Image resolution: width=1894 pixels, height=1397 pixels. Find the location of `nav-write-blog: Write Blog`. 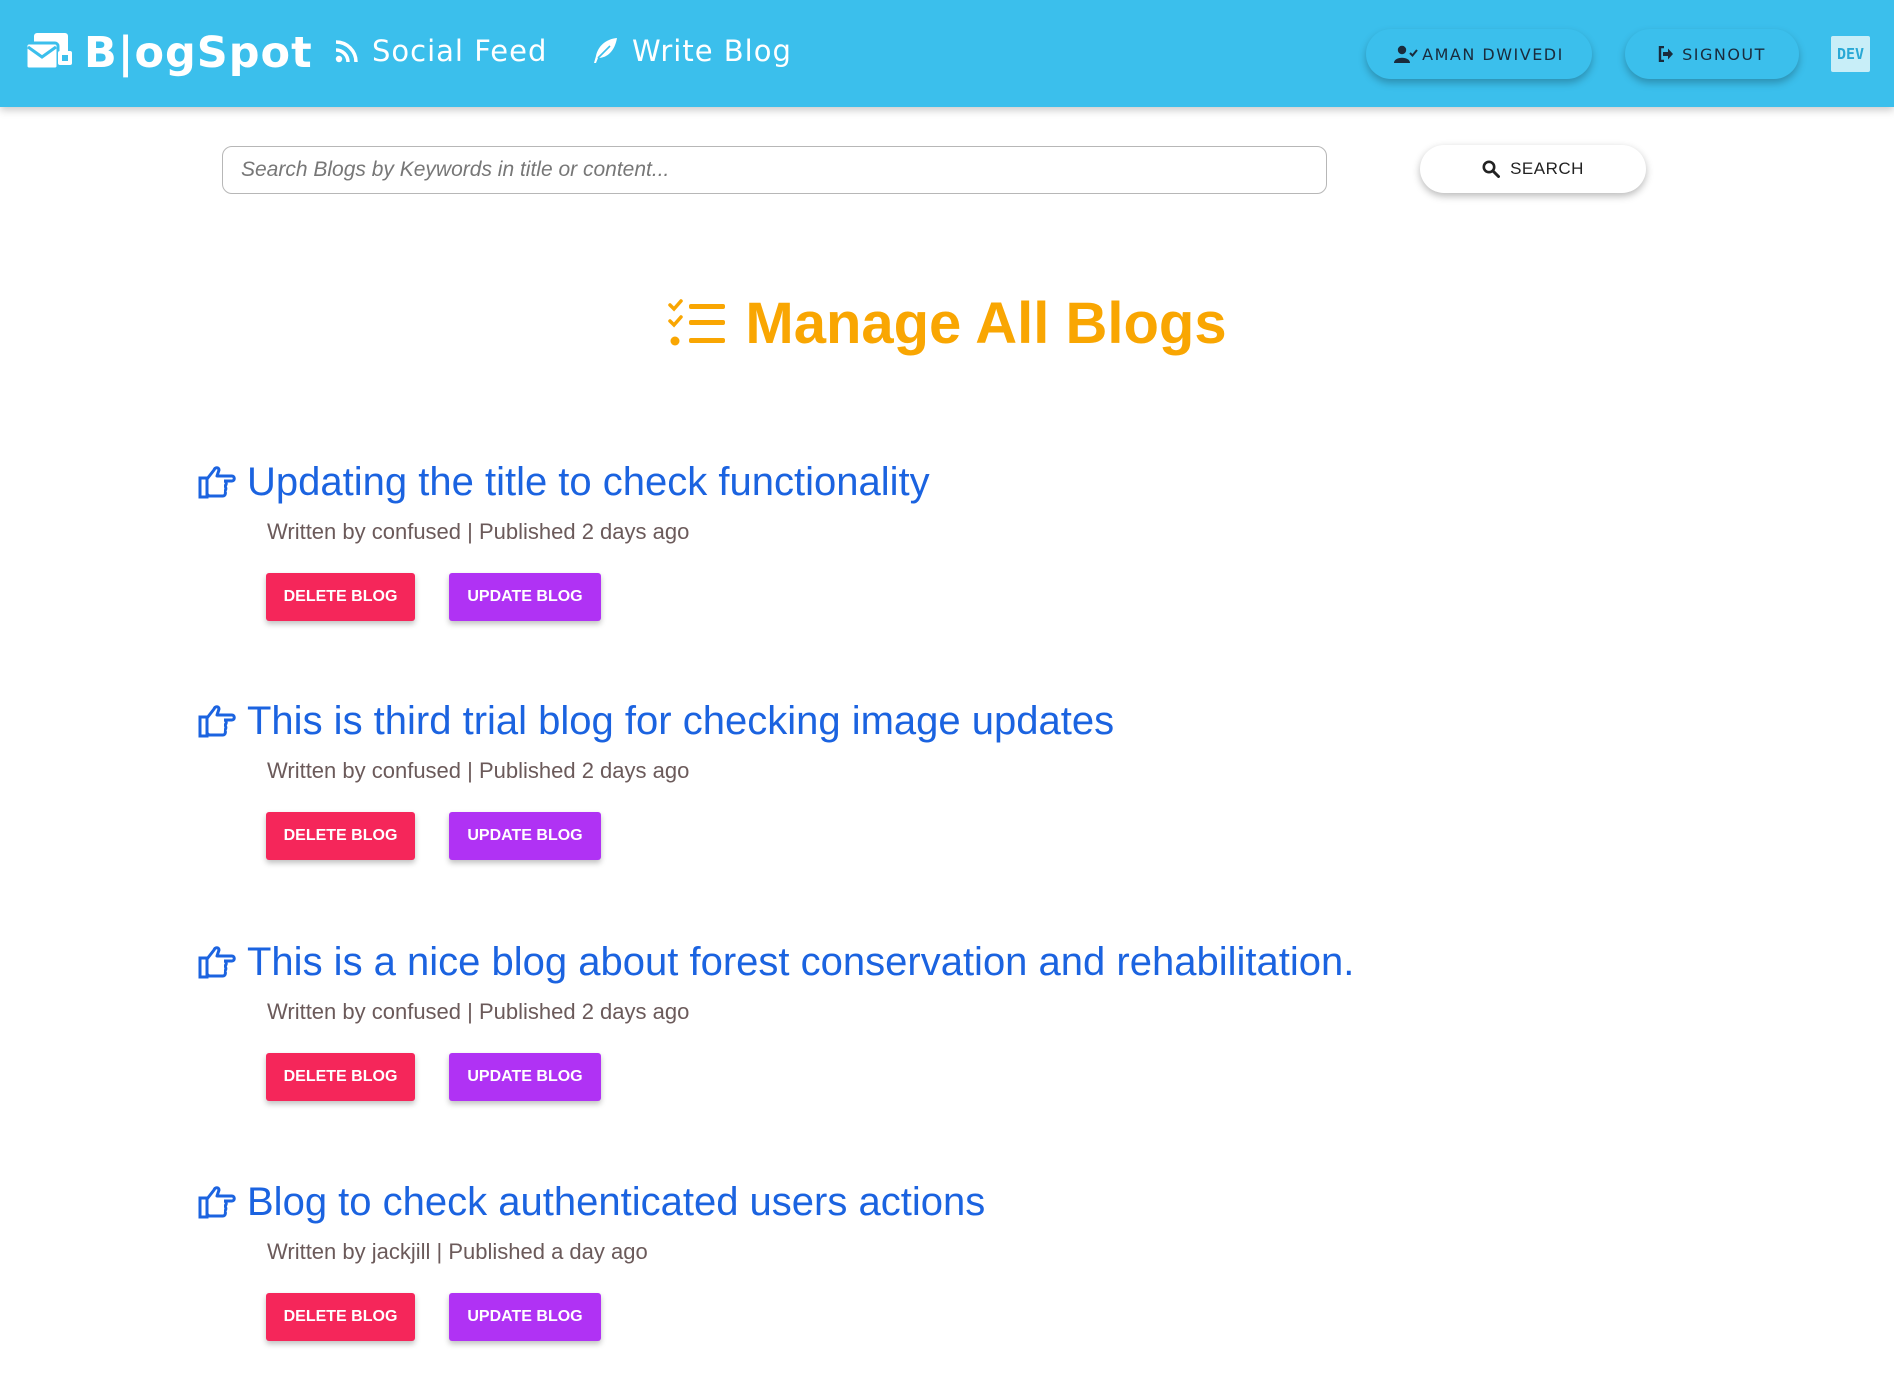

nav-write-blog: Write Blog is located at coordinates (691, 51).